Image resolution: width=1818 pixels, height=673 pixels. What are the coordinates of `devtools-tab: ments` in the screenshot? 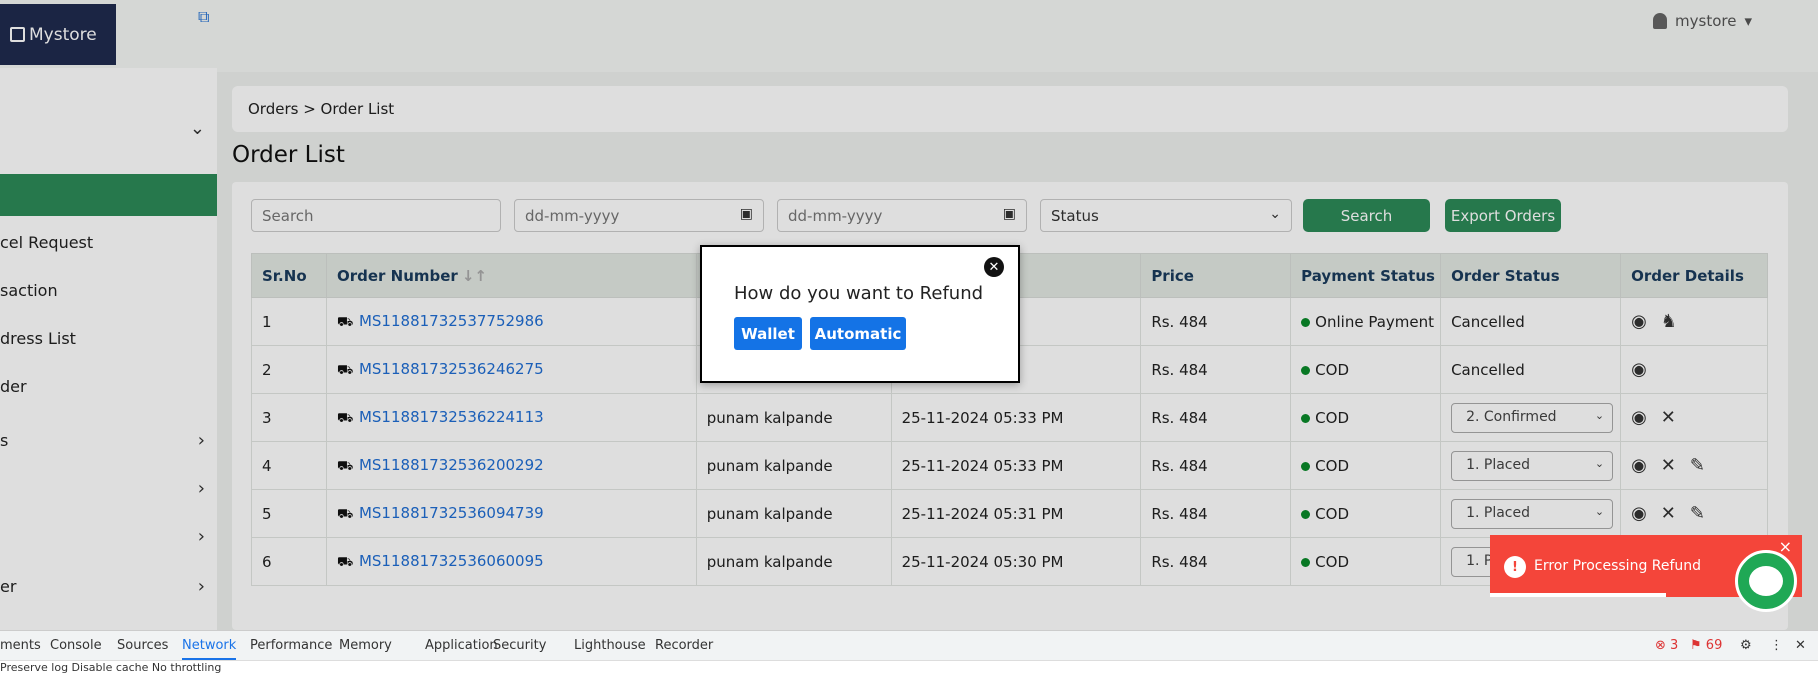 It's located at (20, 645).